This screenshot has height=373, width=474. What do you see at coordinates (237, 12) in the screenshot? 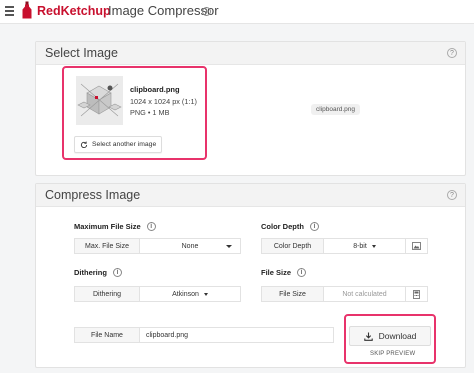
I see `app-header: RedKetchup Image Compressor i` at bounding box center [237, 12].